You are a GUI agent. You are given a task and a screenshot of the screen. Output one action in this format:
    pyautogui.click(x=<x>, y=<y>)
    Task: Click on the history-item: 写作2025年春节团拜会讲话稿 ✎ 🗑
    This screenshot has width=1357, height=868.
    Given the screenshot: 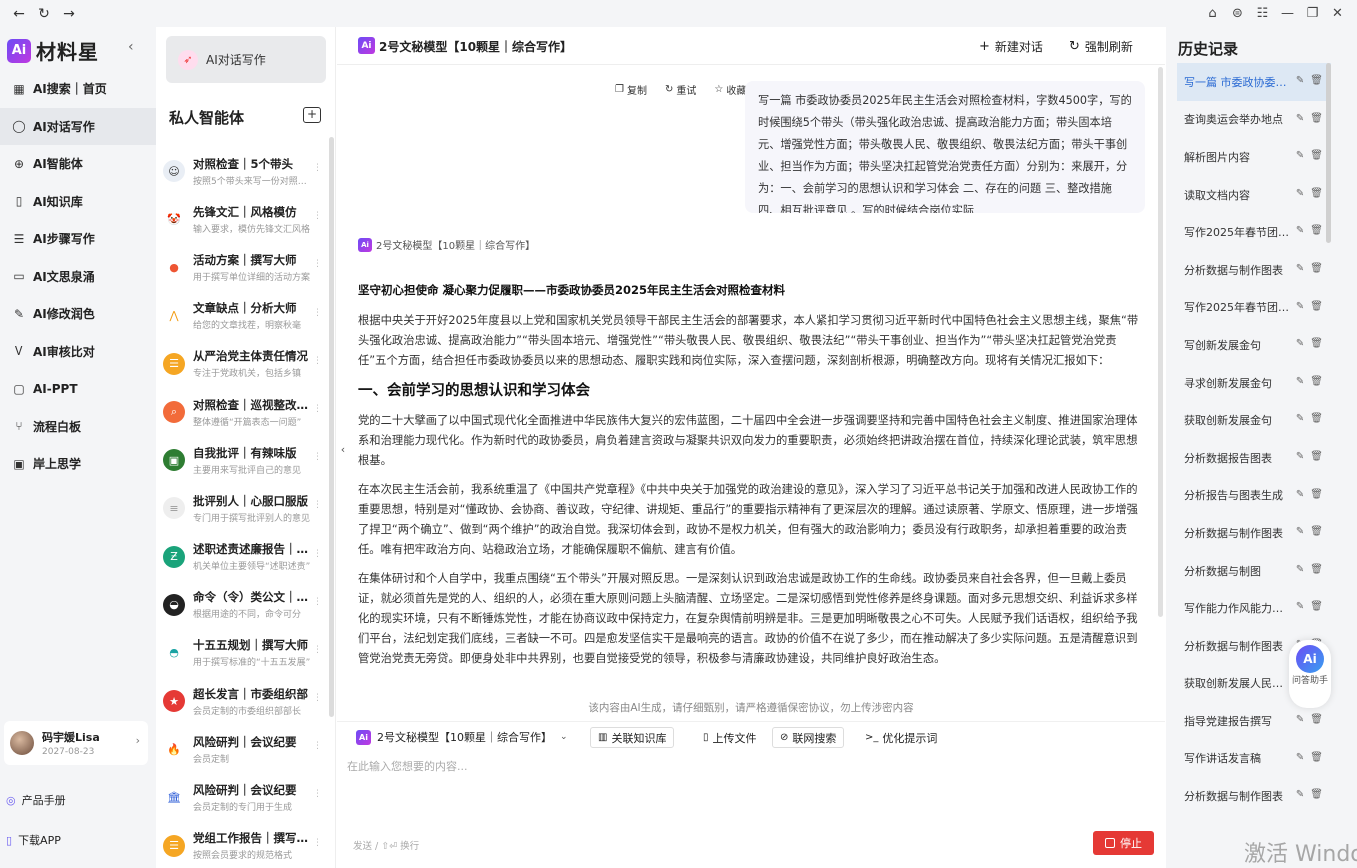 What is the action you would take?
    pyautogui.click(x=1254, y=232)
    